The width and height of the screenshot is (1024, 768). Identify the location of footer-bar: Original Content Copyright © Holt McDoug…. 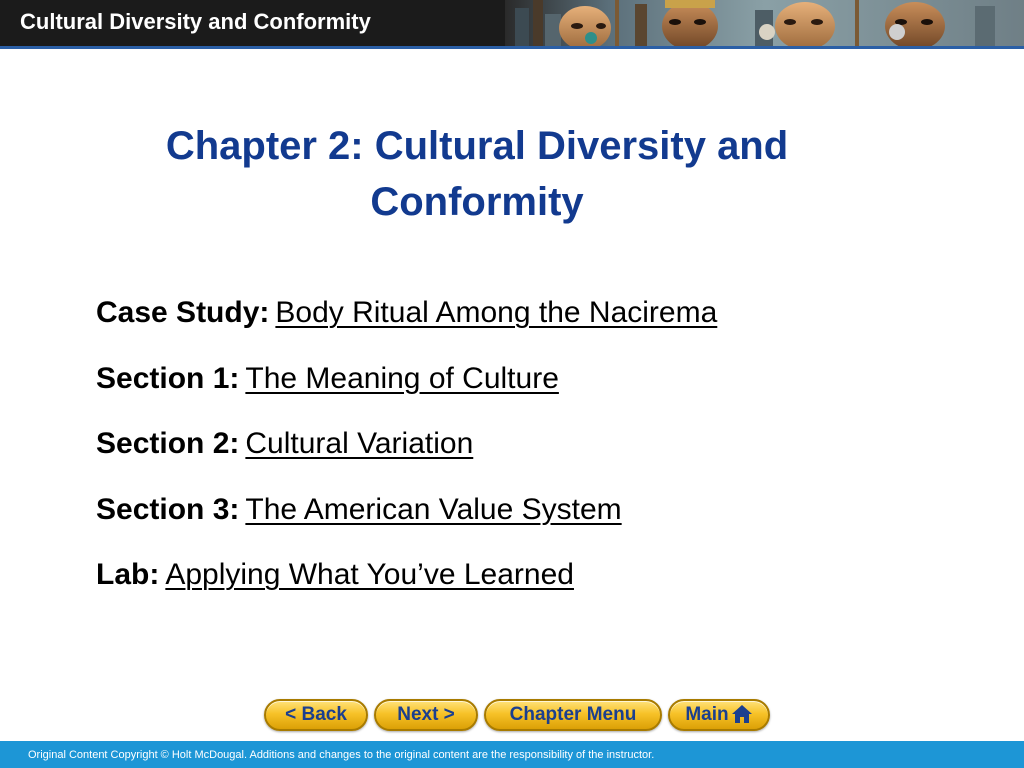
(512, 754).